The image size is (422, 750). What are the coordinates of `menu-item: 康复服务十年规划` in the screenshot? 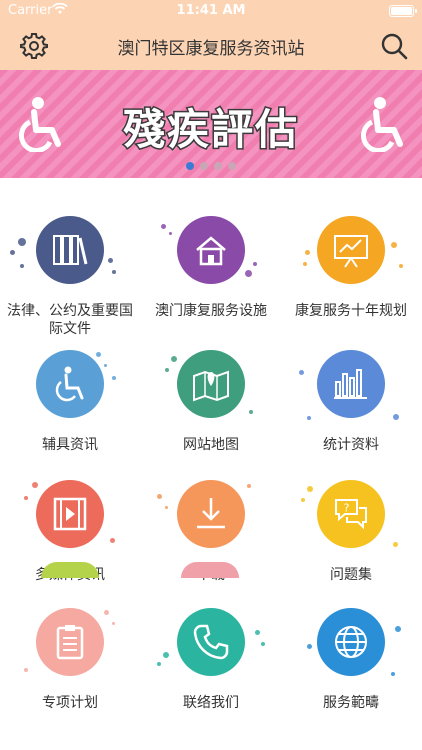 It's located at (351, 248).